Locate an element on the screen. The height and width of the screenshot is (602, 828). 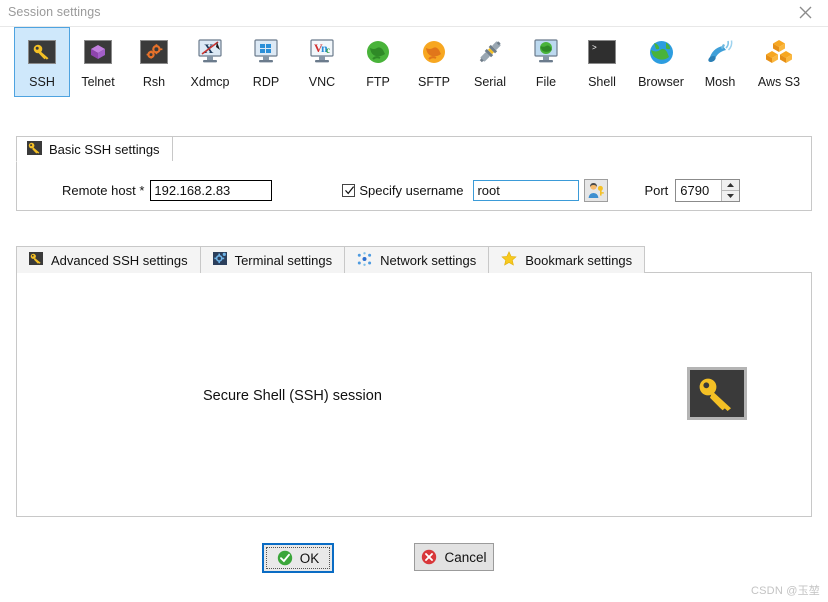
sftp-orange-globe-icon is located at coordinates (434, 52).